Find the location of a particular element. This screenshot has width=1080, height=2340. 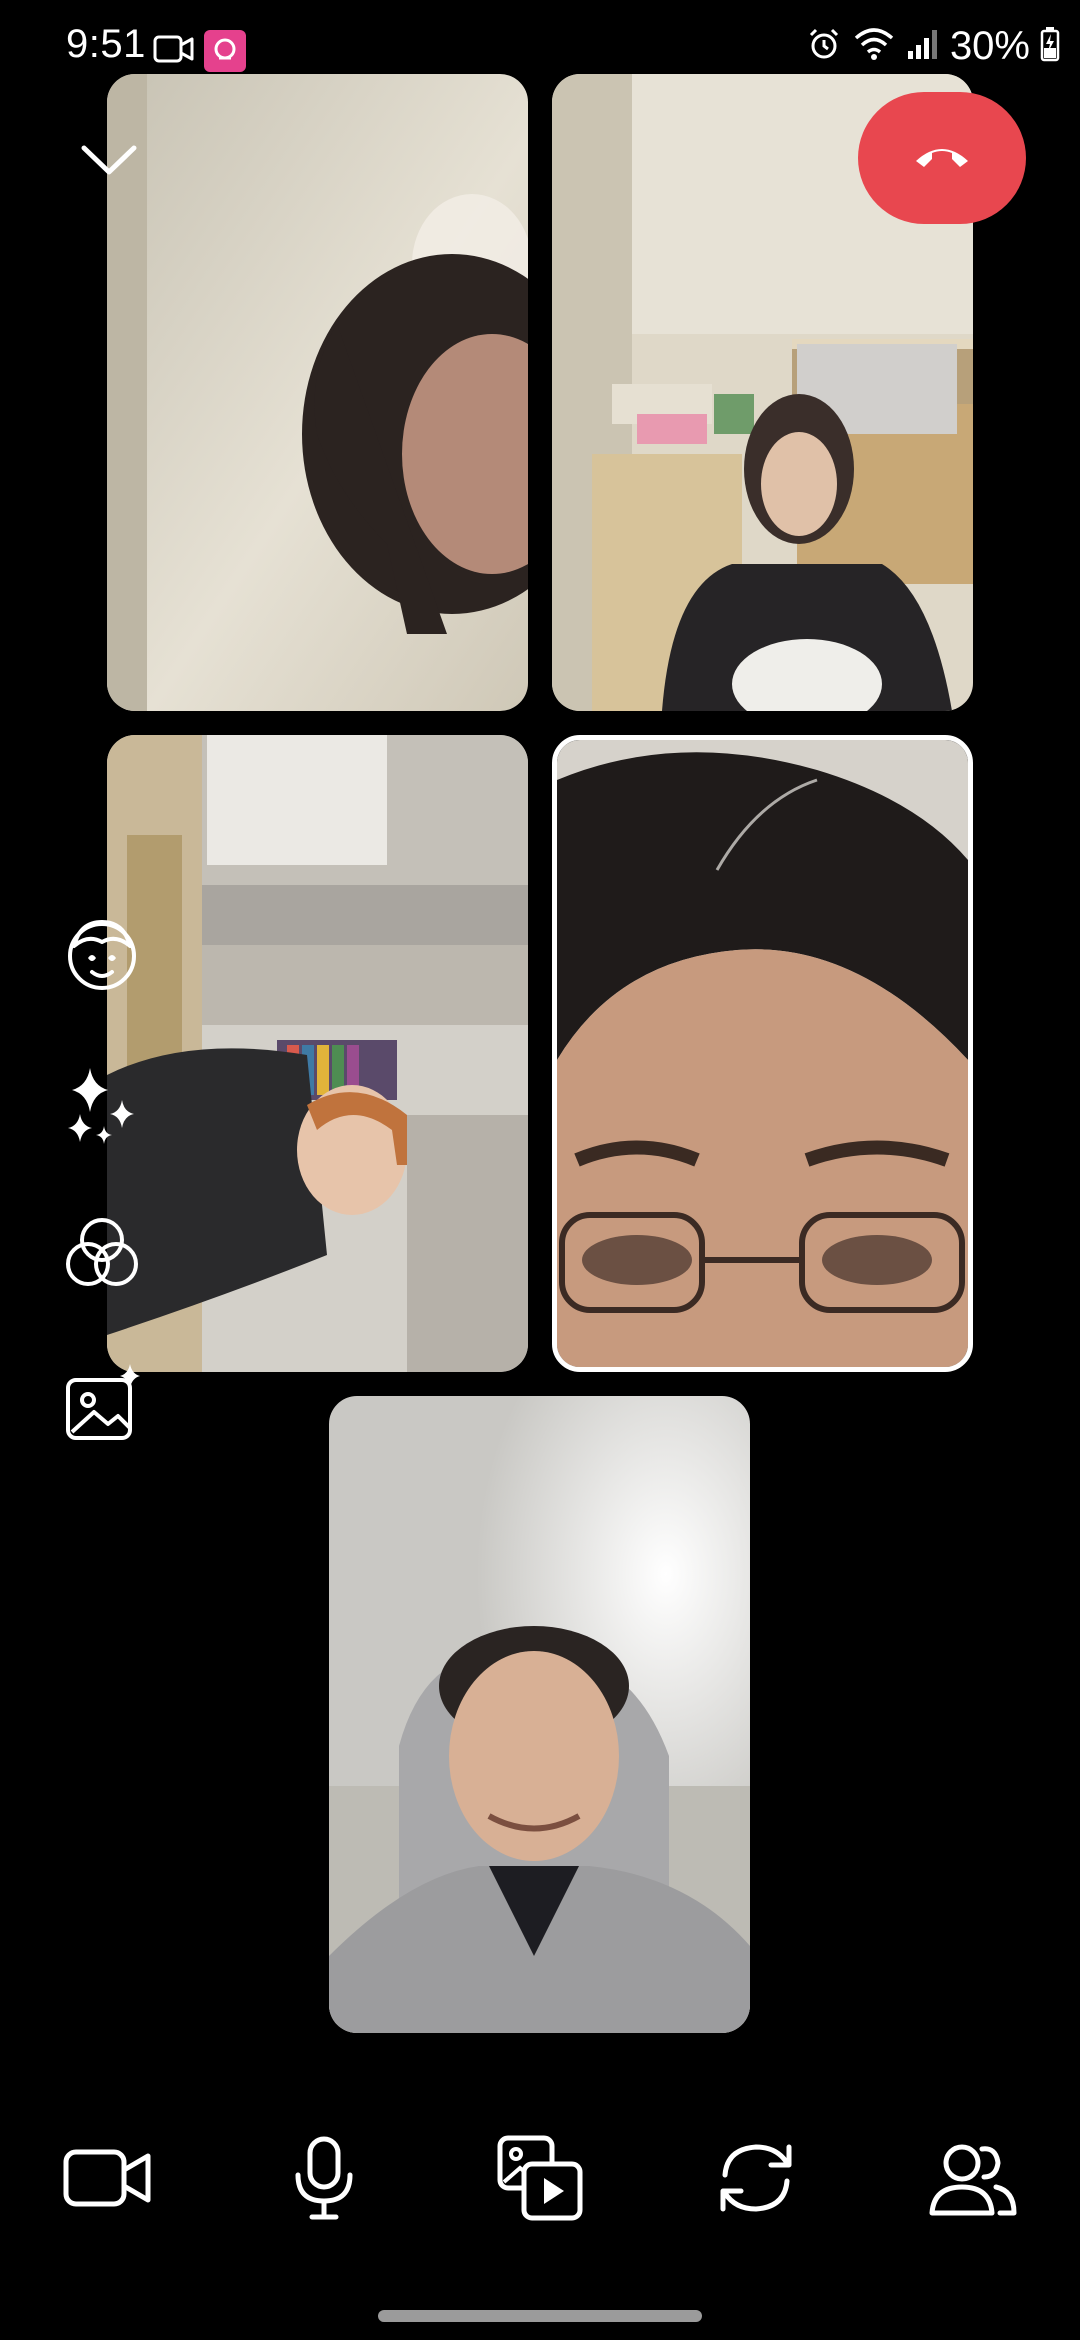

face-filter-button is located at coordinates (102, 956).